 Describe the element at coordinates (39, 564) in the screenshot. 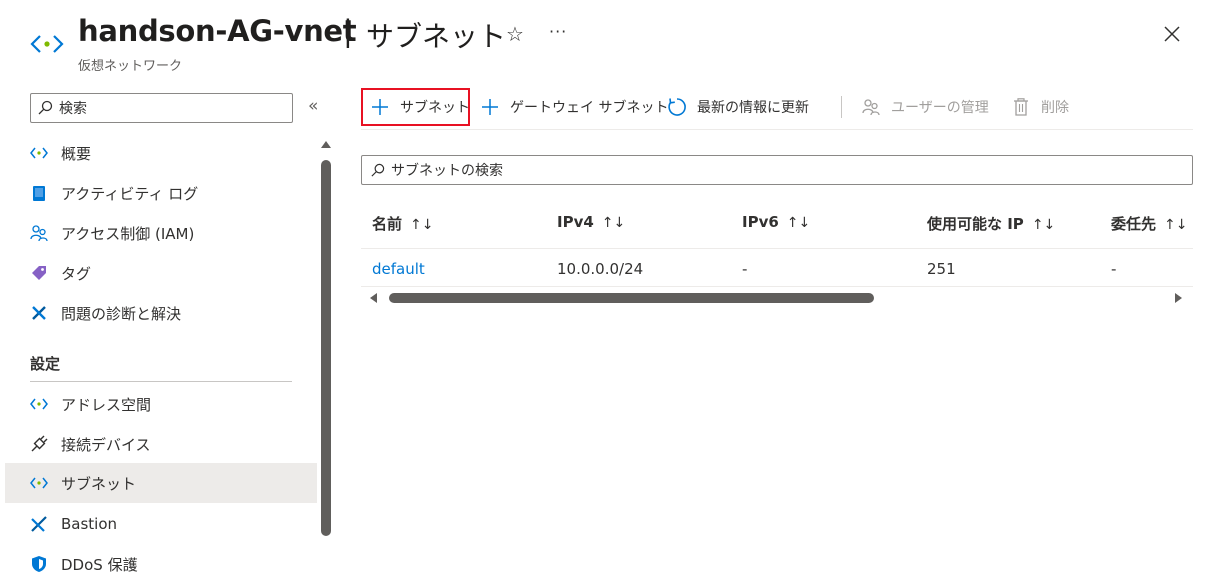

I see `shield-icon` at that location.